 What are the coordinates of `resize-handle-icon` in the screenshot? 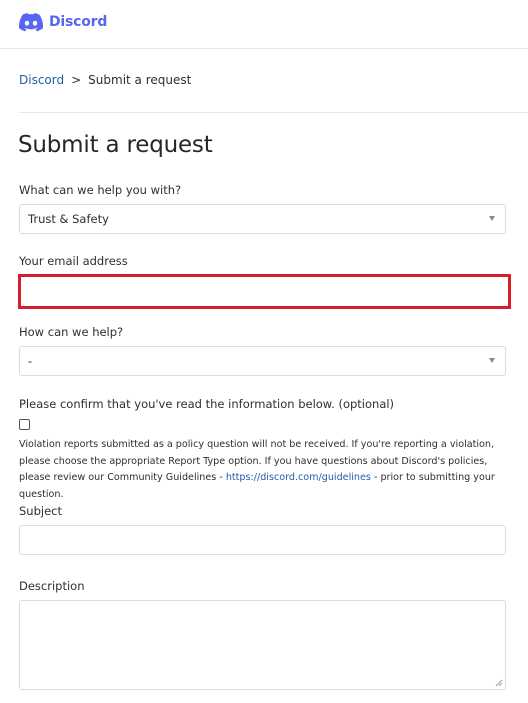 It's located at (499, 683).